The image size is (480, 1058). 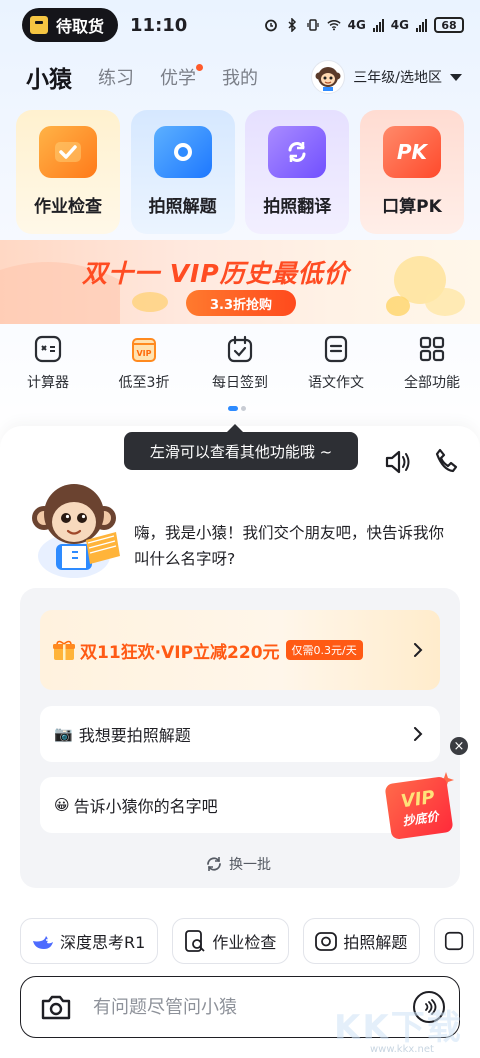 I want to click on grade-selector: 三年级/选地区, so click(x=386, y=77).